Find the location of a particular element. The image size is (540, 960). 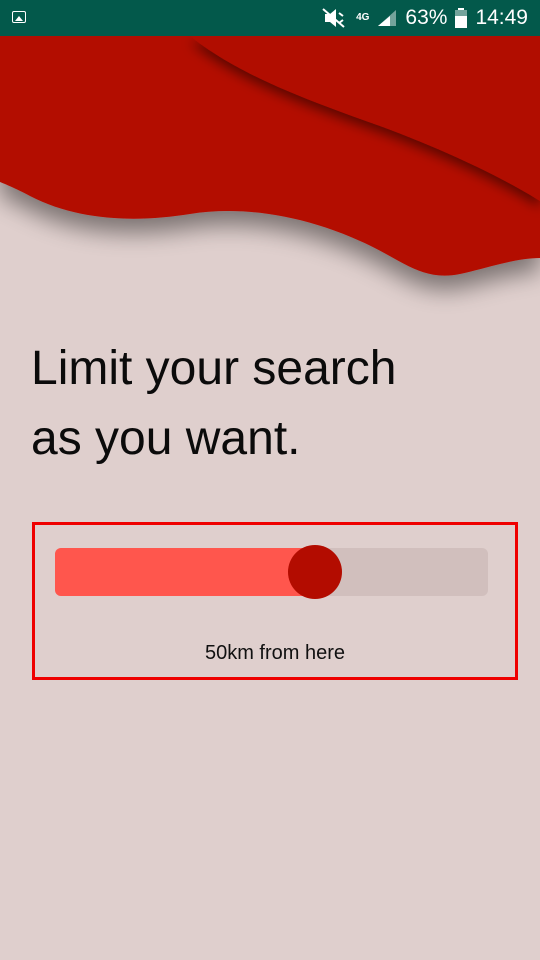

status-icons: 4G 63% 14:49 is located at coordinates (425, 18).